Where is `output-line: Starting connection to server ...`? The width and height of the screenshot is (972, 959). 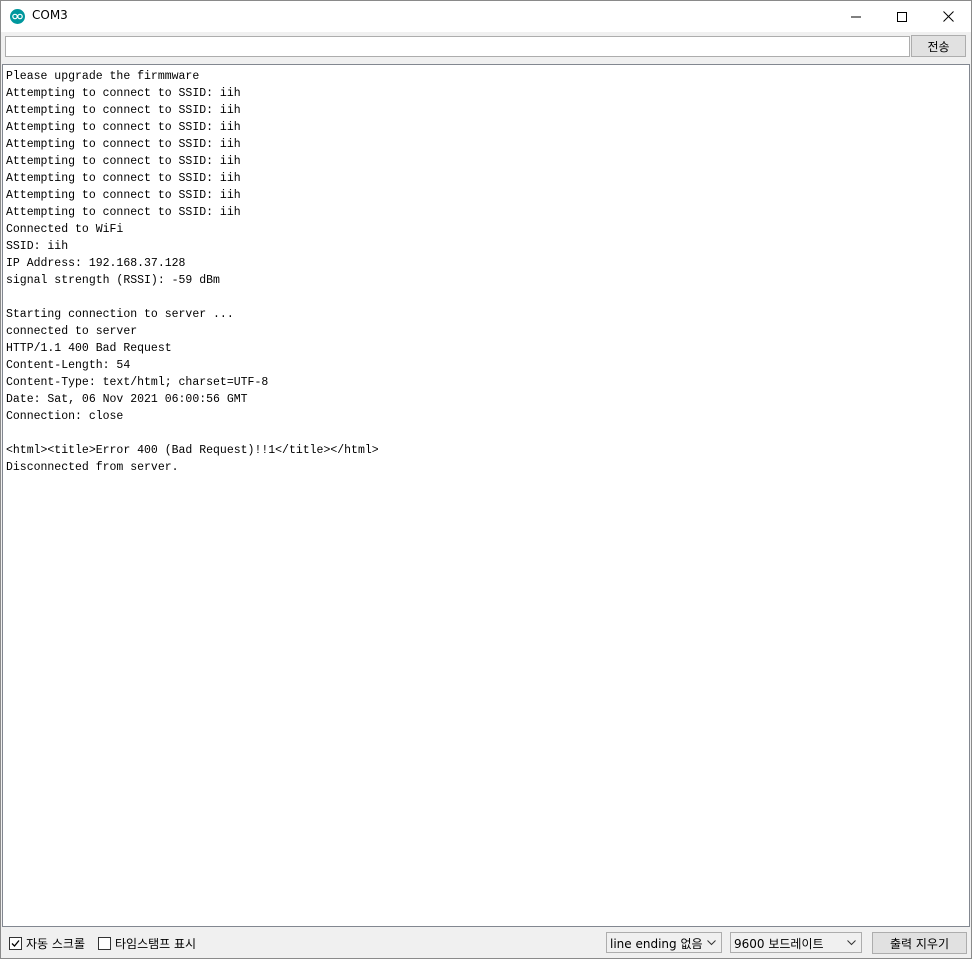
output-line: Starting connection to server ... is located at coordinates (120, 314).